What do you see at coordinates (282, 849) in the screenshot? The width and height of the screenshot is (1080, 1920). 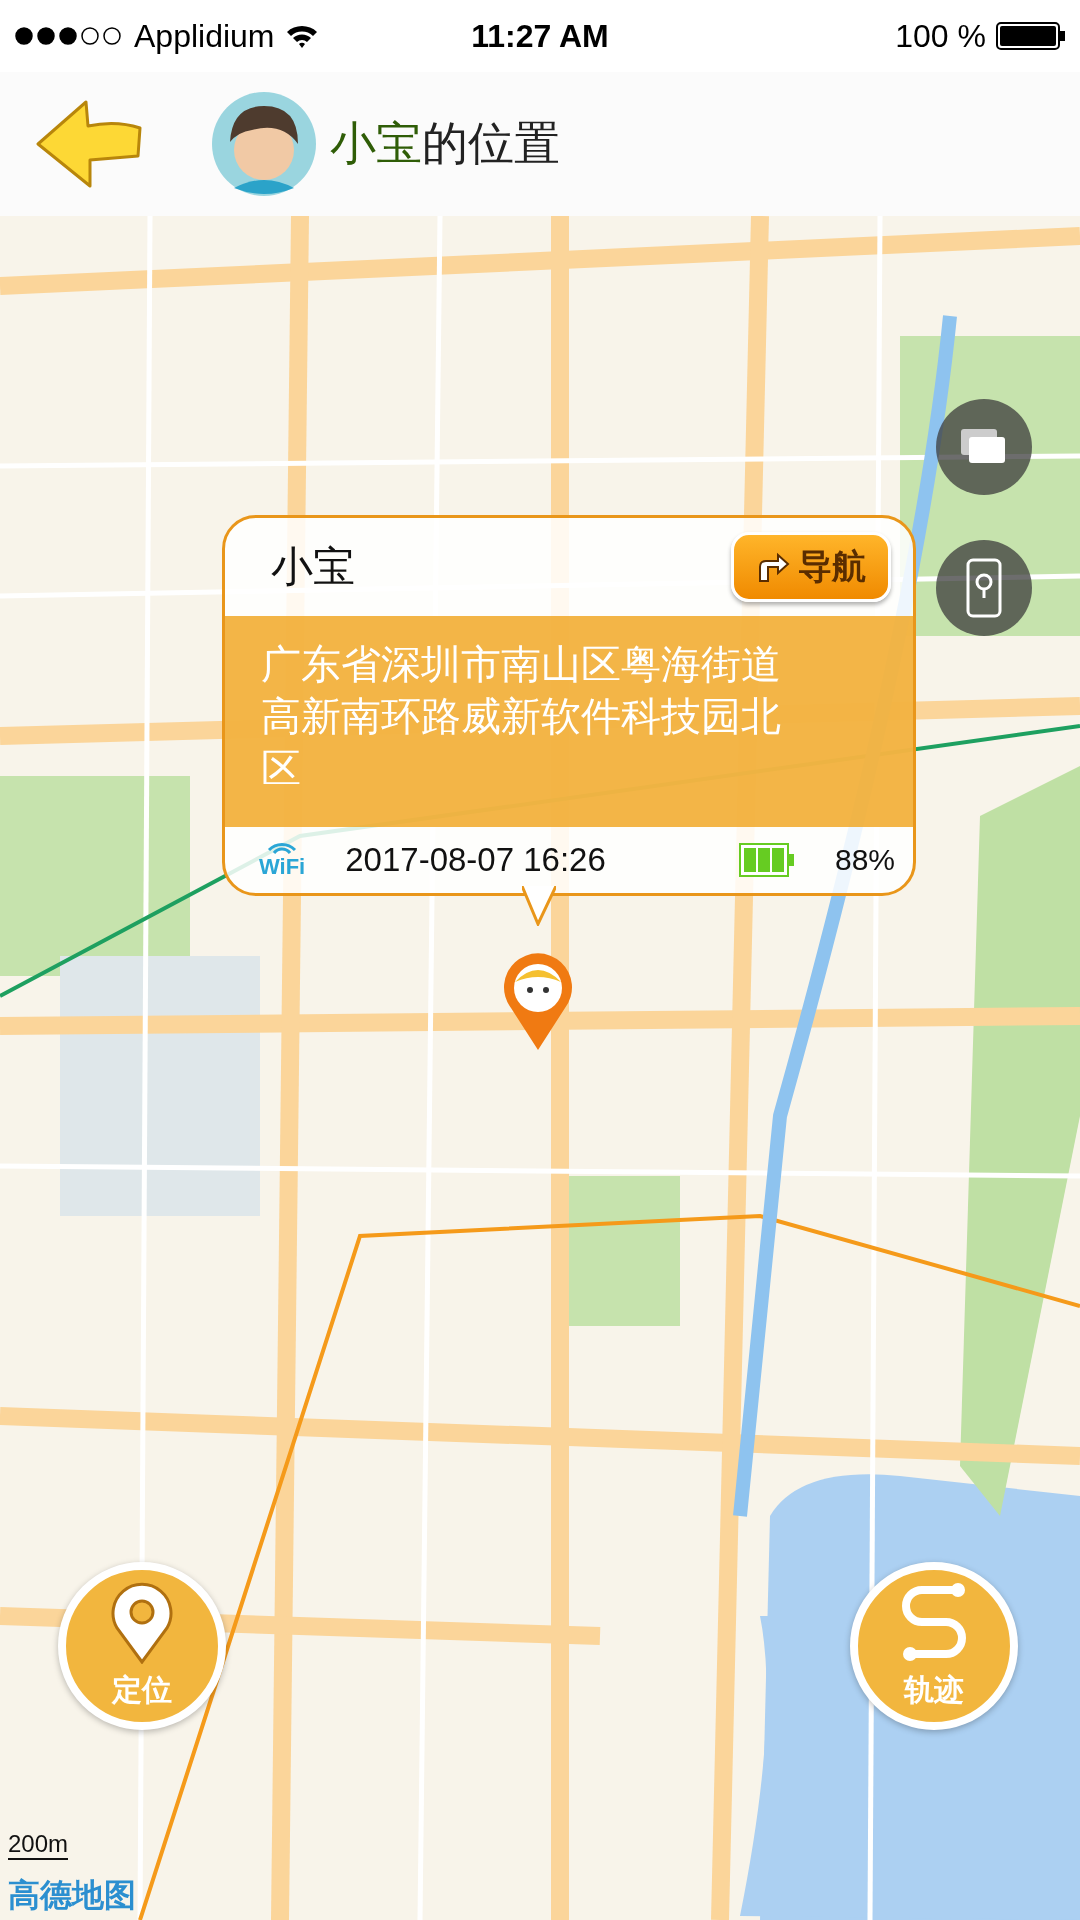 I see `wifi-icon` at bounding box center [282, 849].